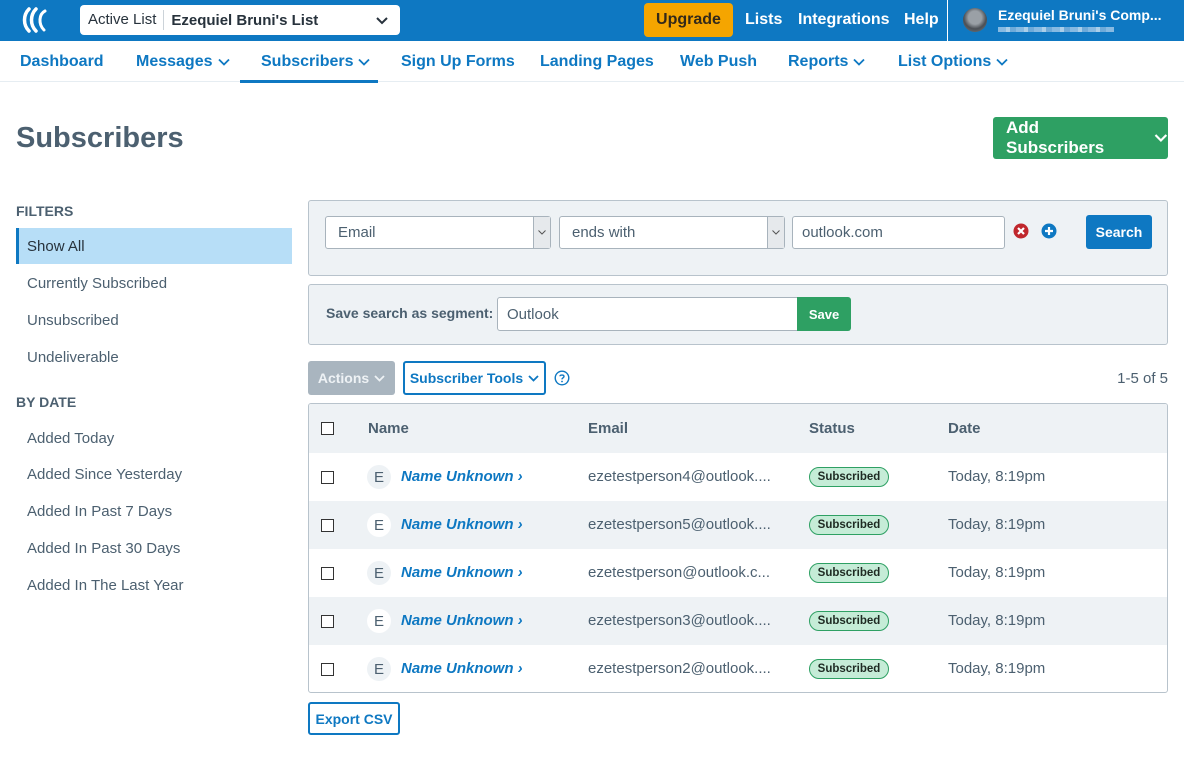 The image size is (1184, 762). What do you see at coordinates (474, 378) in the screenshot?
I see `subscriber-tools-button: Subscriber Tools` at bounding box center [474, 378].